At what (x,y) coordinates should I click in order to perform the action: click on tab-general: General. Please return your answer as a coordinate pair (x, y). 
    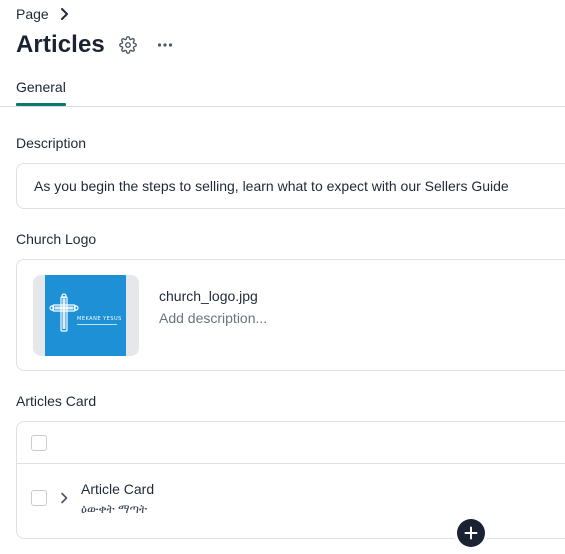
    Looking at the image, I should click on (41, 87).